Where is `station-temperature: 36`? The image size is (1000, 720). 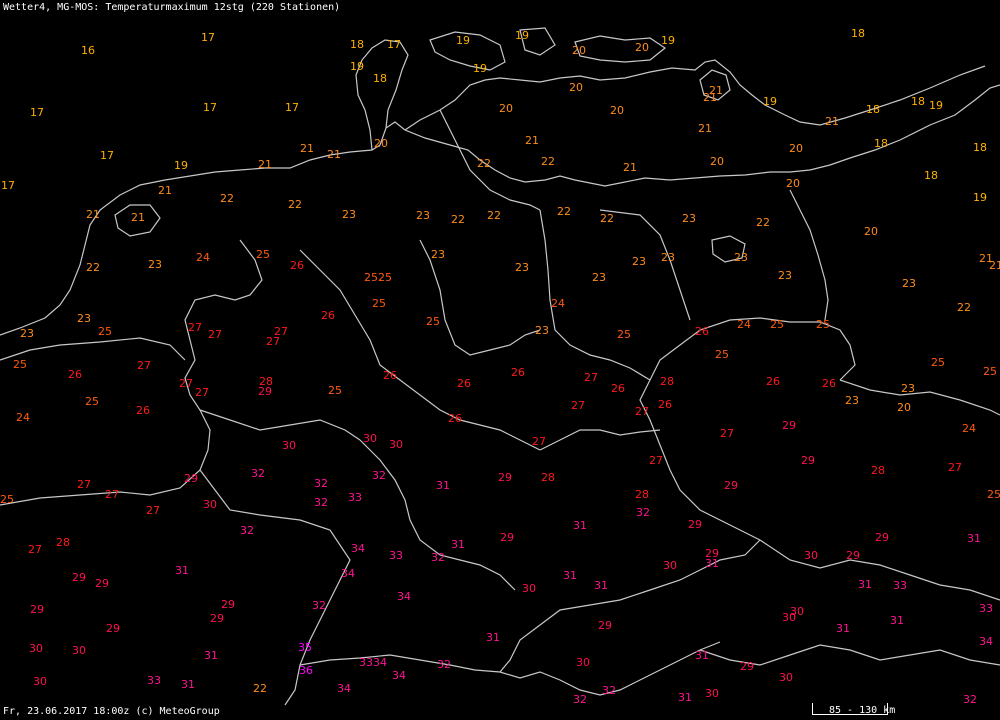
station-temperature: 36 is located at coordinates (306, 670).